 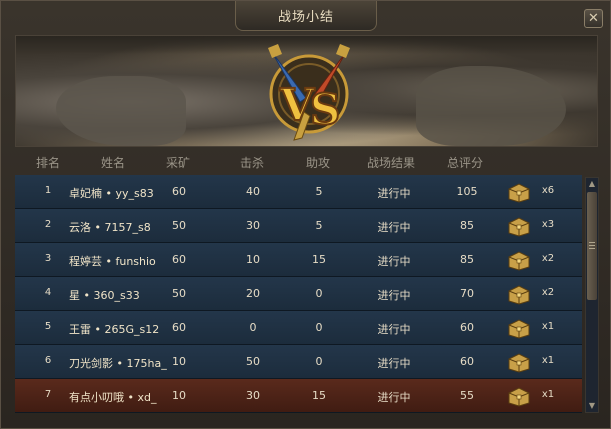 I want to click on close-icon: ✕, so click(x=593, y=18).